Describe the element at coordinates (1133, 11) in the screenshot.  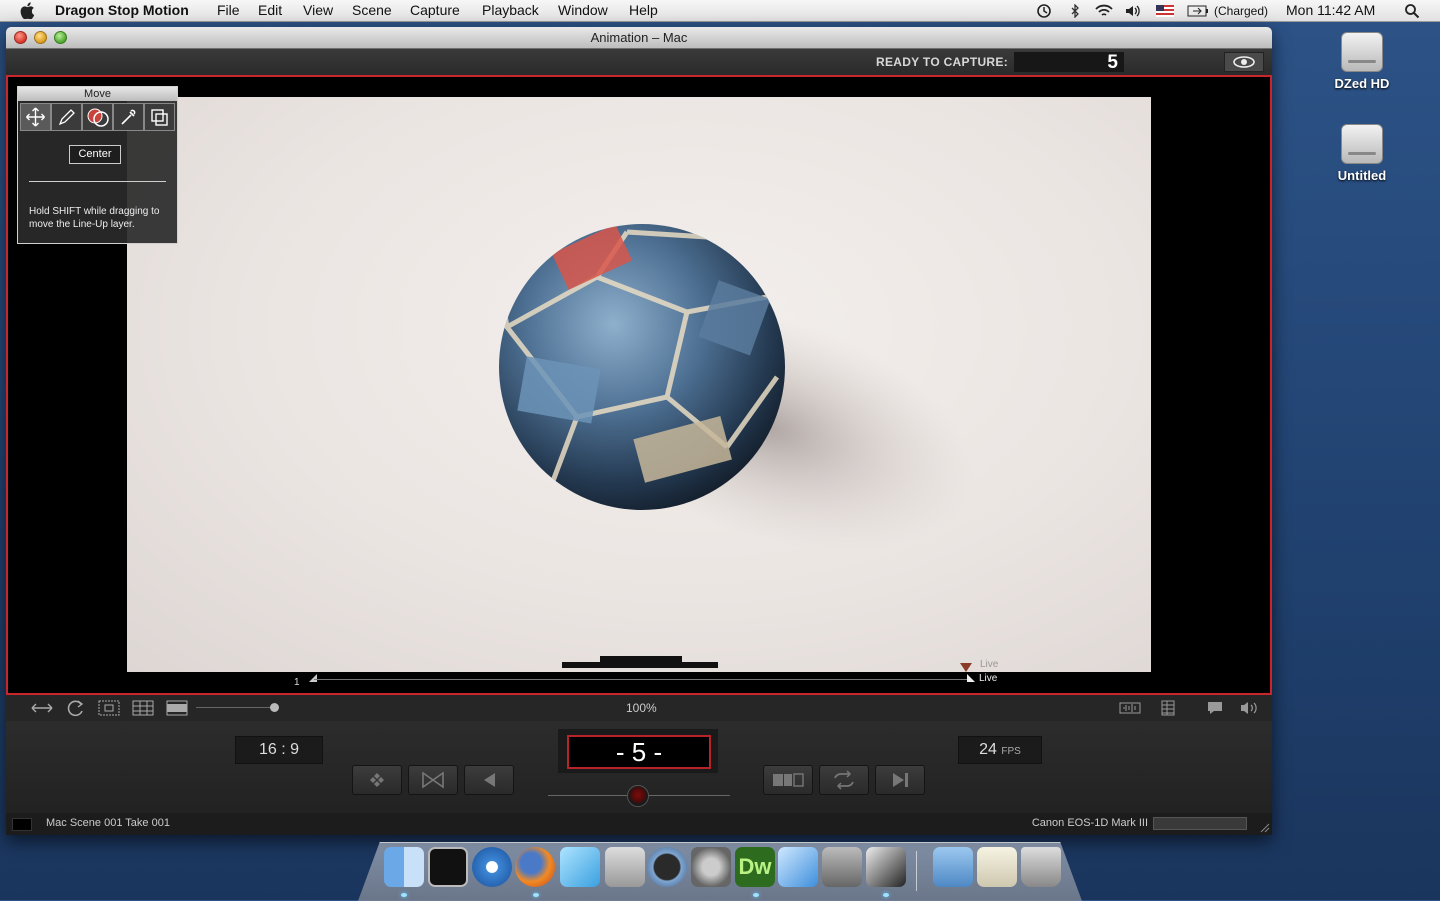
I see `volume-icon` at that location.